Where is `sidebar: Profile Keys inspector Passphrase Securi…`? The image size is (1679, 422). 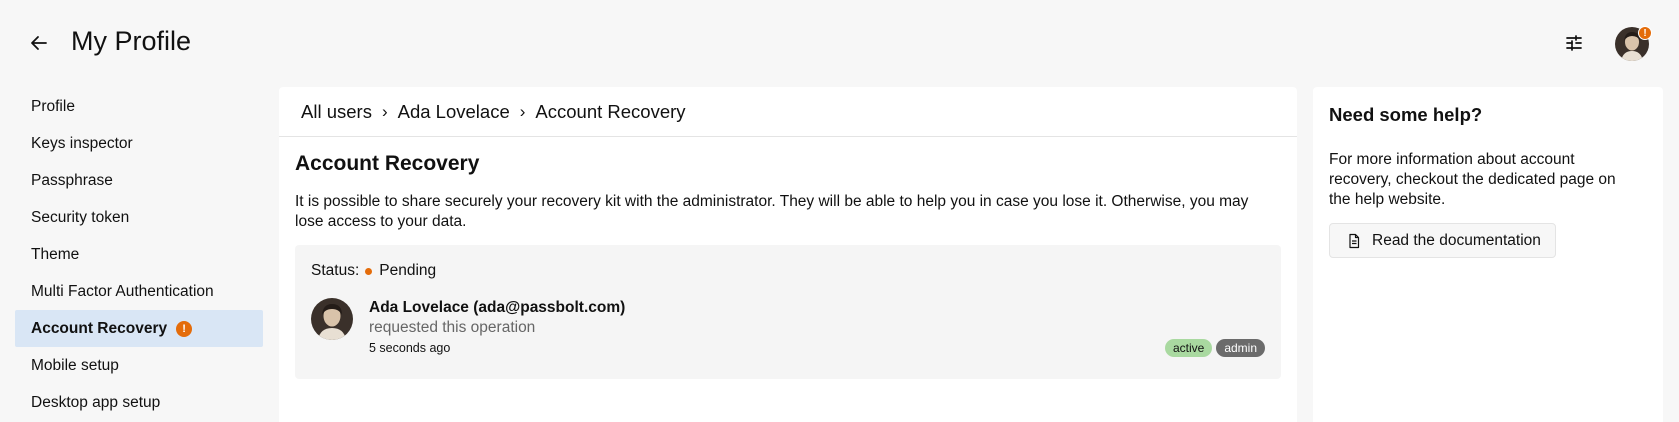 sidebar: Profile Keys inspector Passphrase Securi… is located at coordinates (139, 254).